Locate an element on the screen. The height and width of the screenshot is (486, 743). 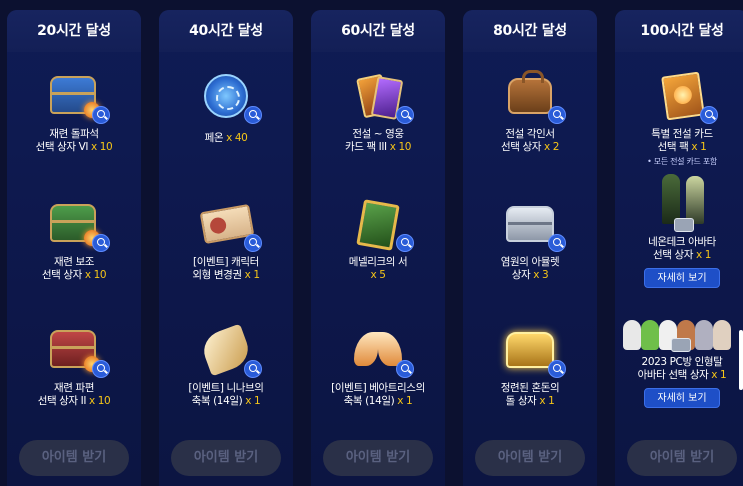
reward-item: 네온테크 아바타 선택 상자 x 1 자세히 보기 is located at coordinates (679, 231).